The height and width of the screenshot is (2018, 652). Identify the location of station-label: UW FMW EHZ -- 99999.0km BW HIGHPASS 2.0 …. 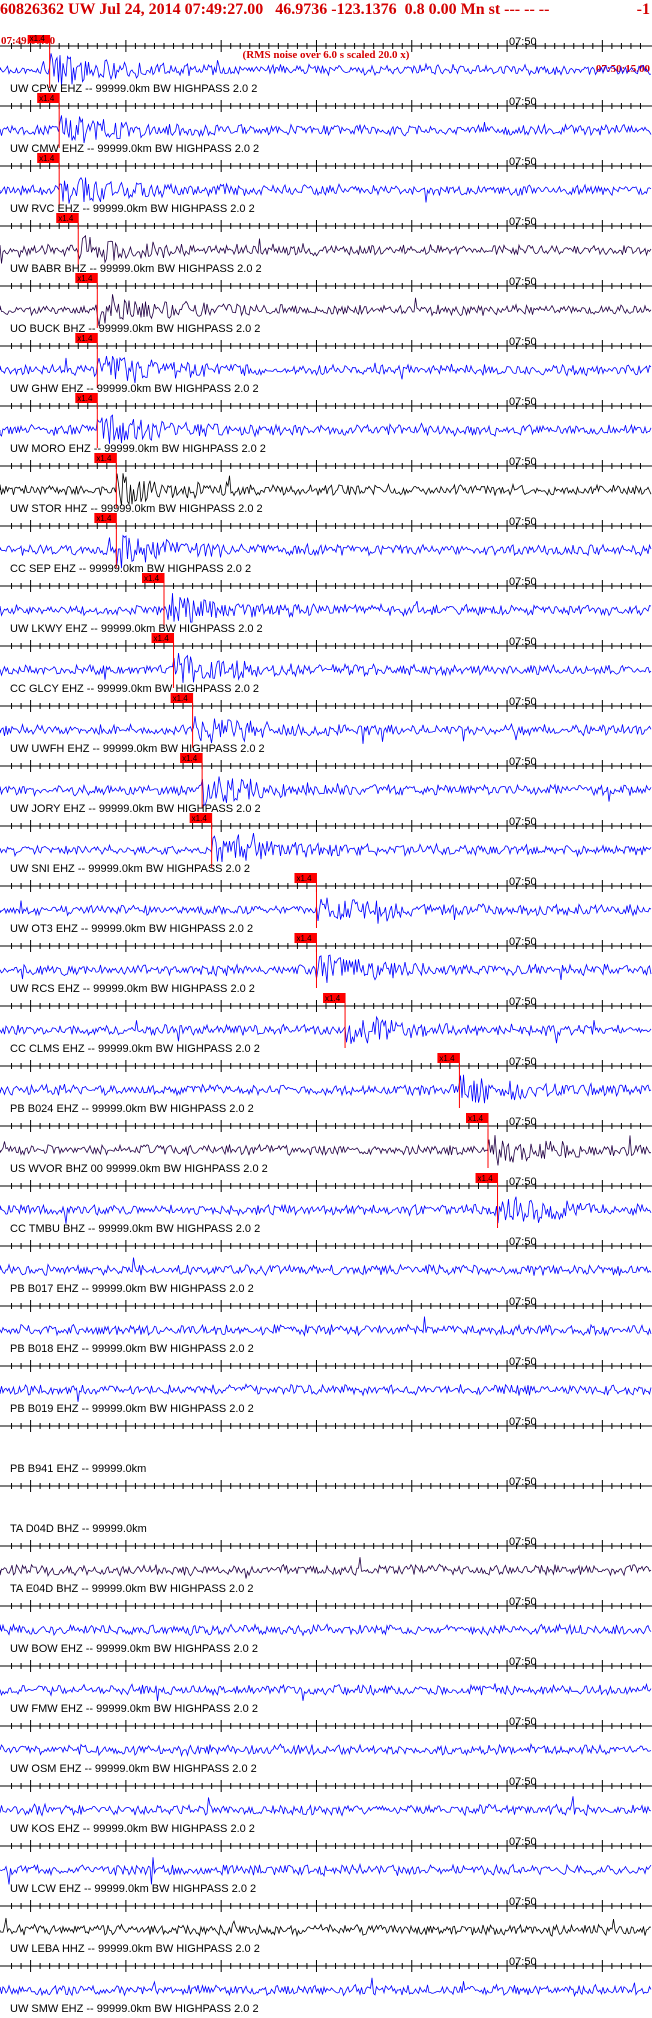
(134, 1709).